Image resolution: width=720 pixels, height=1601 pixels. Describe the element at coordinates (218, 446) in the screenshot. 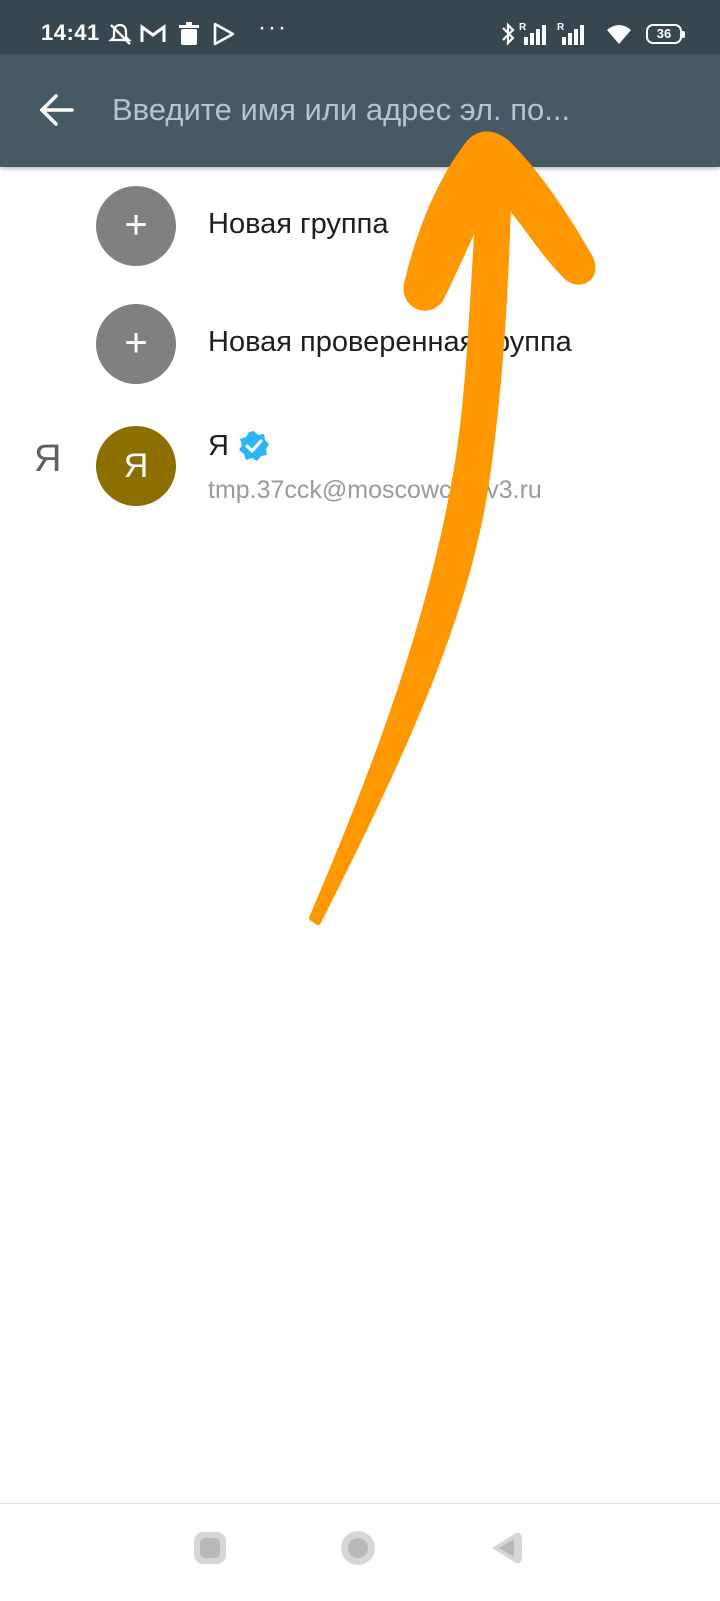

I see `contact-name: Я` at that location.